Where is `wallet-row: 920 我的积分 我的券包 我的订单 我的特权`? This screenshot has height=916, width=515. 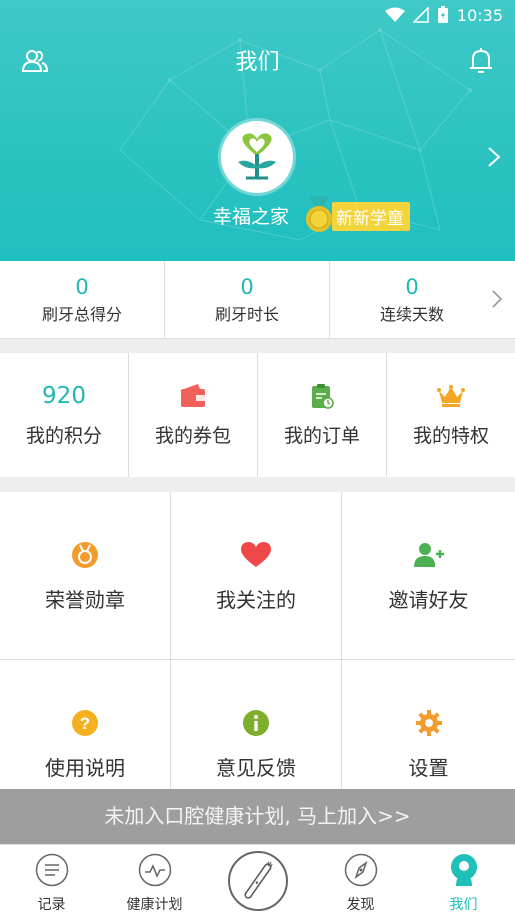 wallet-row: 920 我的积分 我的券包 我的订单 我的特权 is located at coordinates (257, 415).